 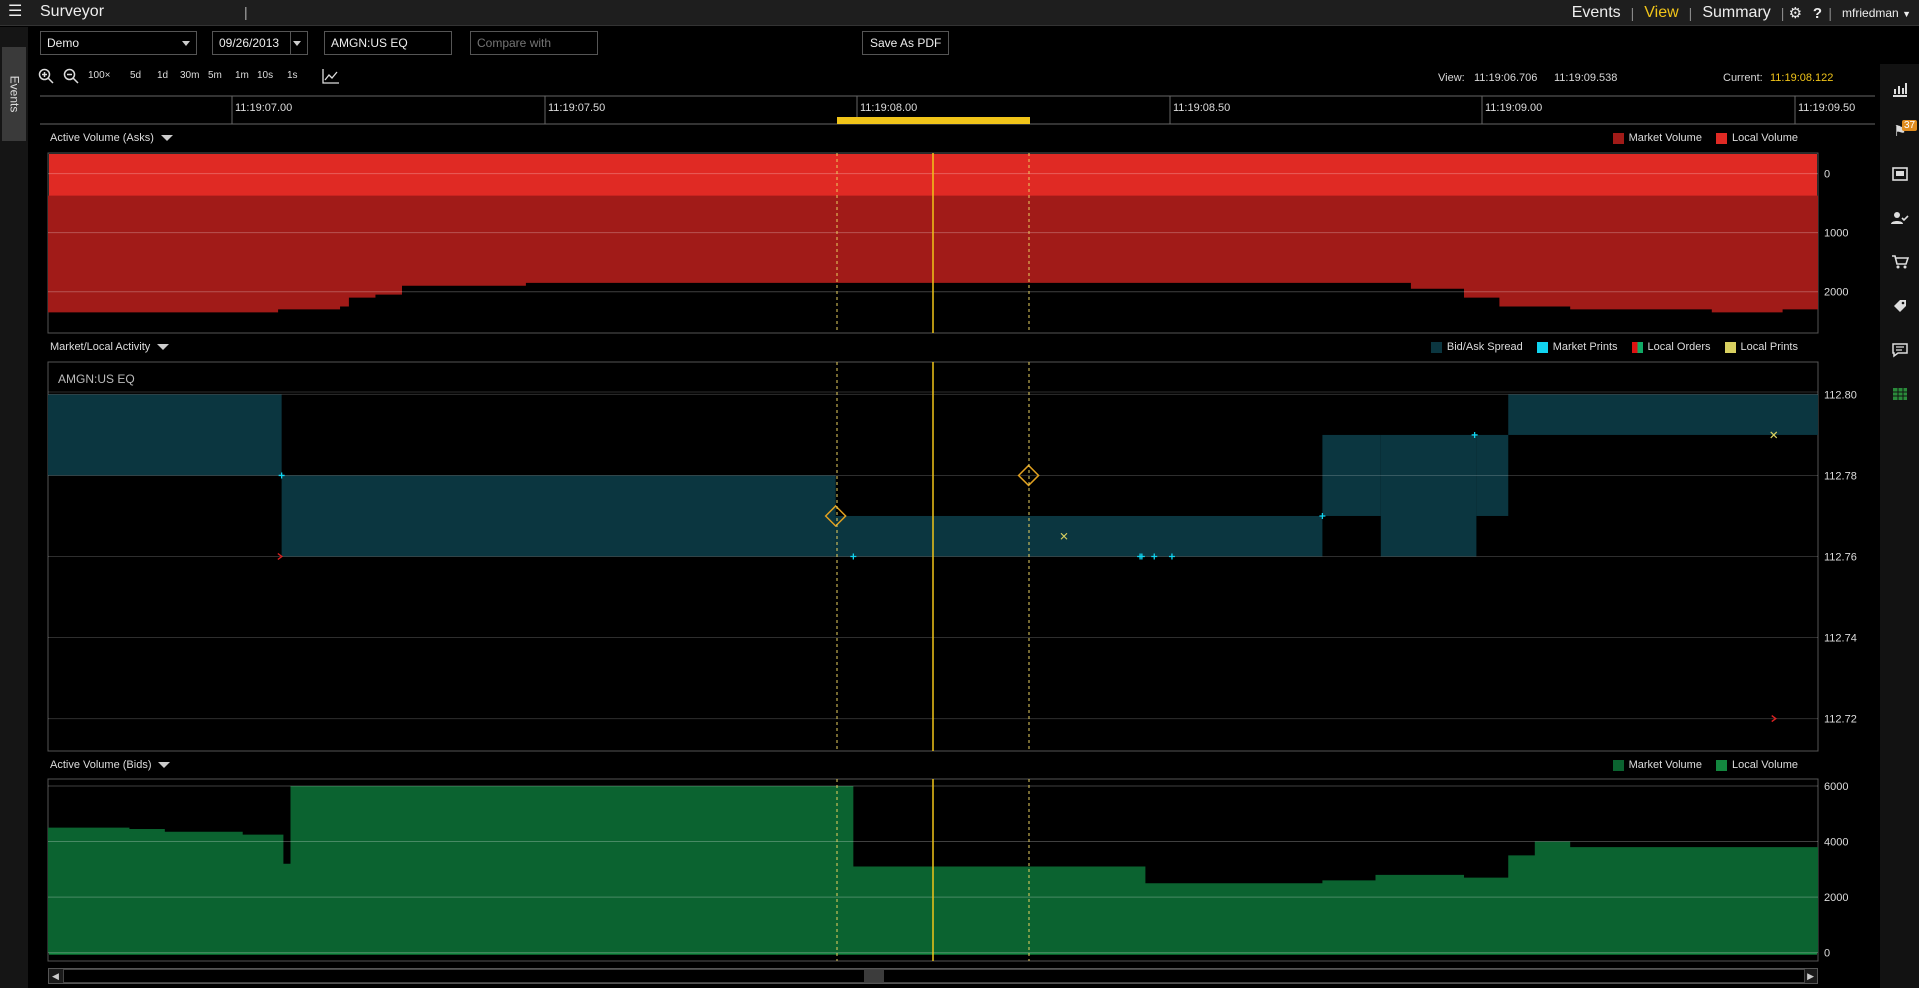 What do you see at coordinates (260, 43) in the screenshot?
I see `date-picker: 09/26/2013` at bounding box center [260, 43].